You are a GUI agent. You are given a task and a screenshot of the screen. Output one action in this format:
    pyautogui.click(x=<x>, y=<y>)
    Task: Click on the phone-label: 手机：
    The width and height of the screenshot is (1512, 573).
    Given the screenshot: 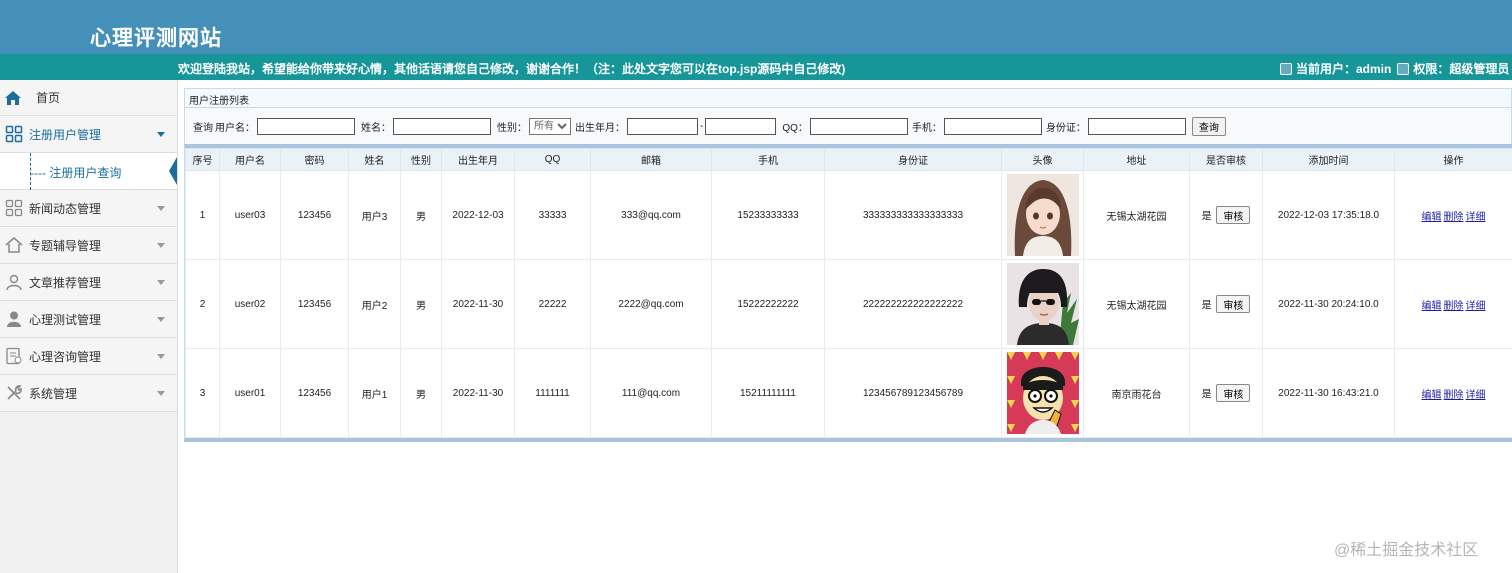 What is the action you would take?
    pyautogui.click(x=926, y=128)
    